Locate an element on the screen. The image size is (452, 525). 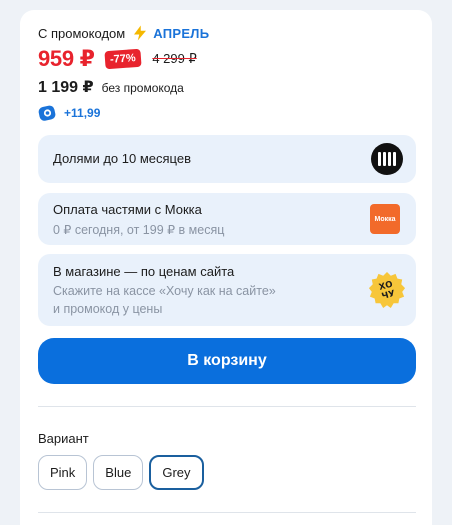
old-price: 4 299 ₽ is located at coordinates (174, 58).